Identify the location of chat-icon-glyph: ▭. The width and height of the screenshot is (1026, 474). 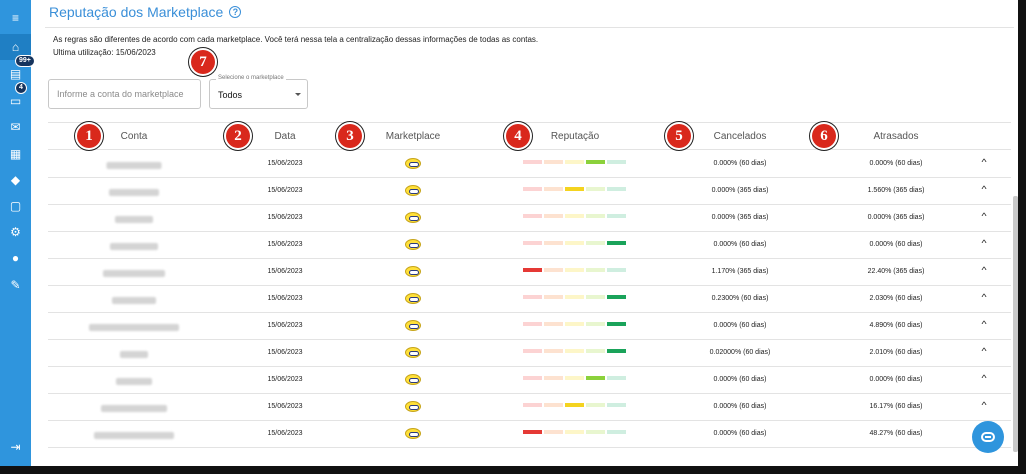
(15, 101).